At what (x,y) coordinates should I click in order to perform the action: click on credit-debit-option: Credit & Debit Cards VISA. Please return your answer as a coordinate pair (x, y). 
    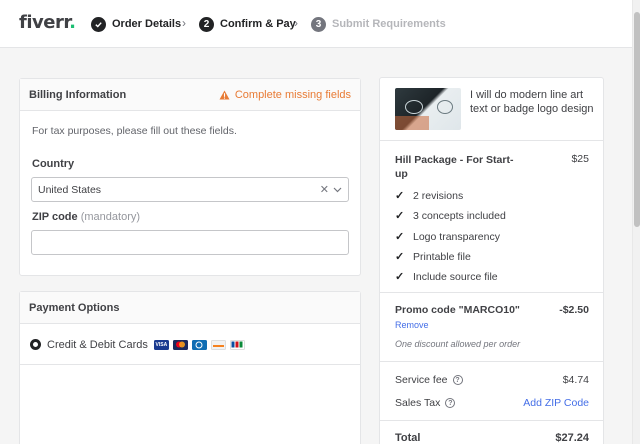
    Looking at the image, I should click on (190, 345).